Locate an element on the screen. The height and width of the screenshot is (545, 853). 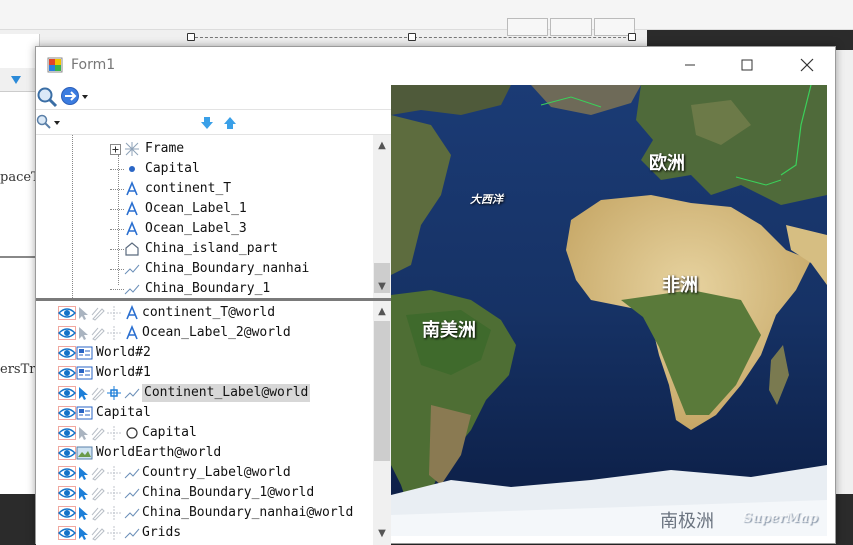
layer-tree-item: World#1 is located at coordinates (104, 373).